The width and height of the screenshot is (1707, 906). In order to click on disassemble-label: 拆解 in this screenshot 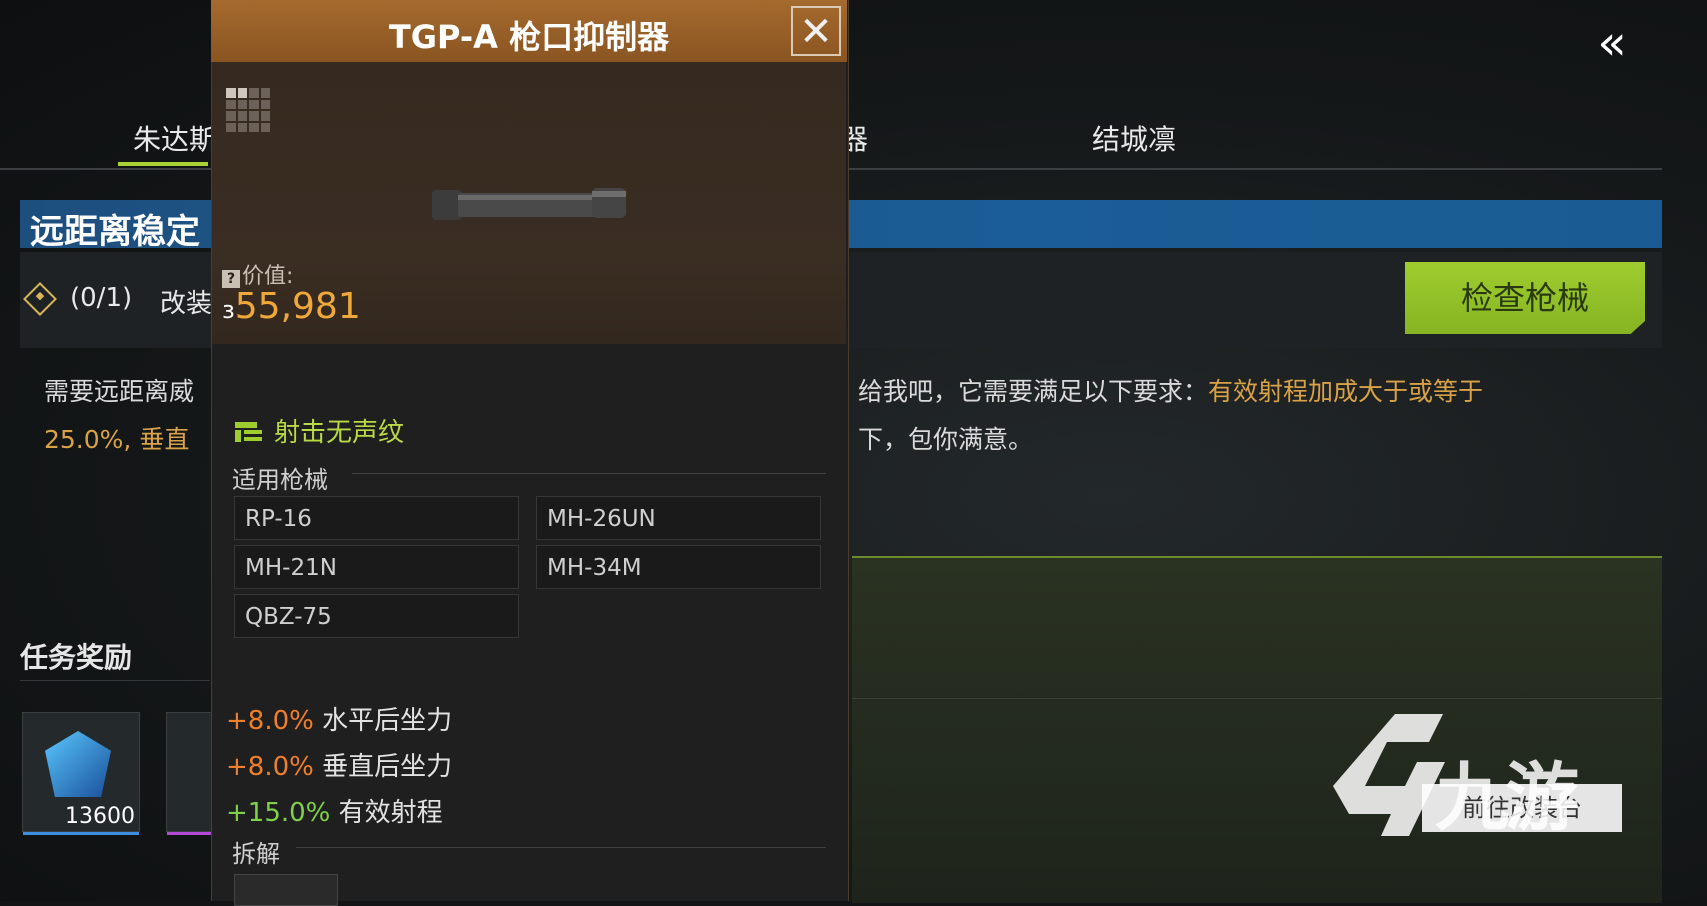, I will do `click(256, 854)`.